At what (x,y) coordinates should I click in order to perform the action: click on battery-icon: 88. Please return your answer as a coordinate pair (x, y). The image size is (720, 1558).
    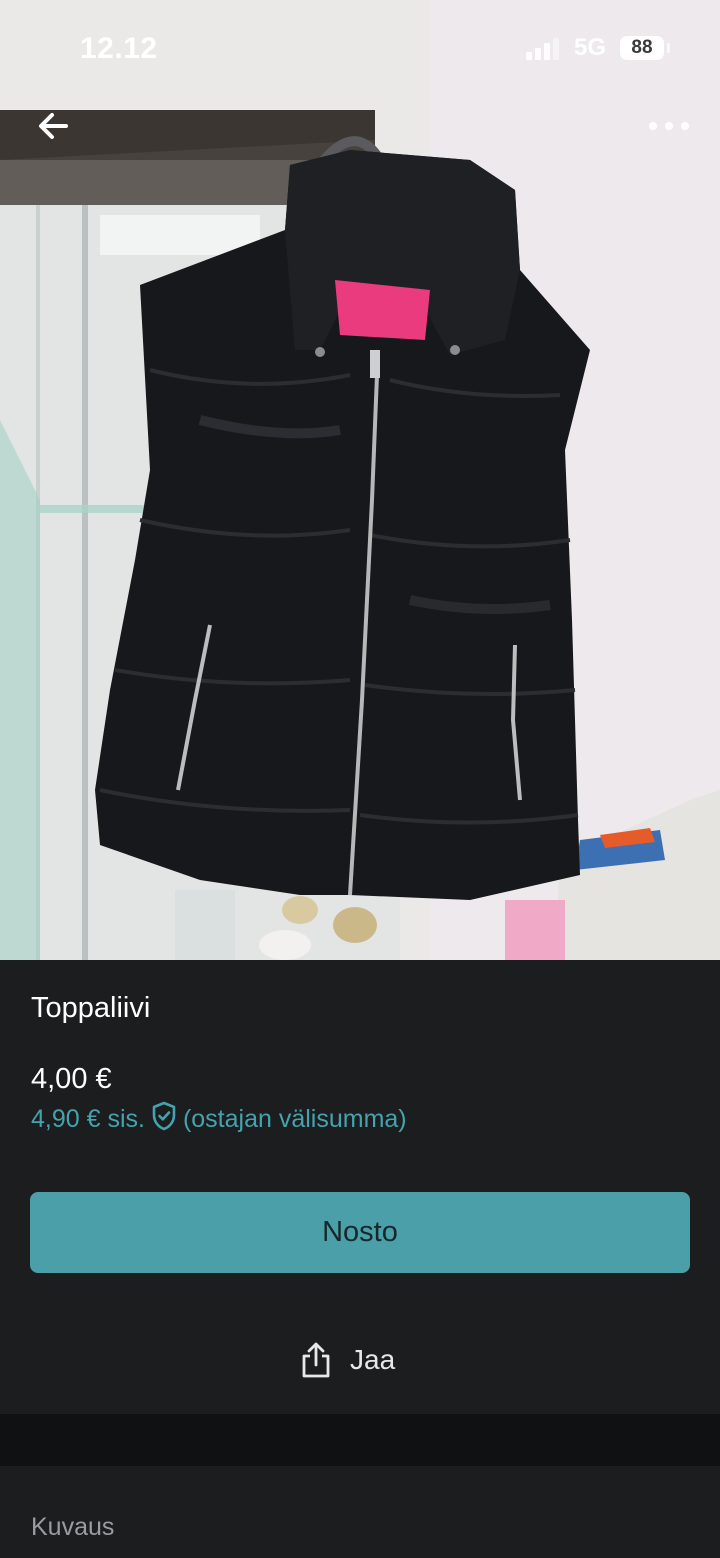
    Looking at the image, I should click on (642, 48).